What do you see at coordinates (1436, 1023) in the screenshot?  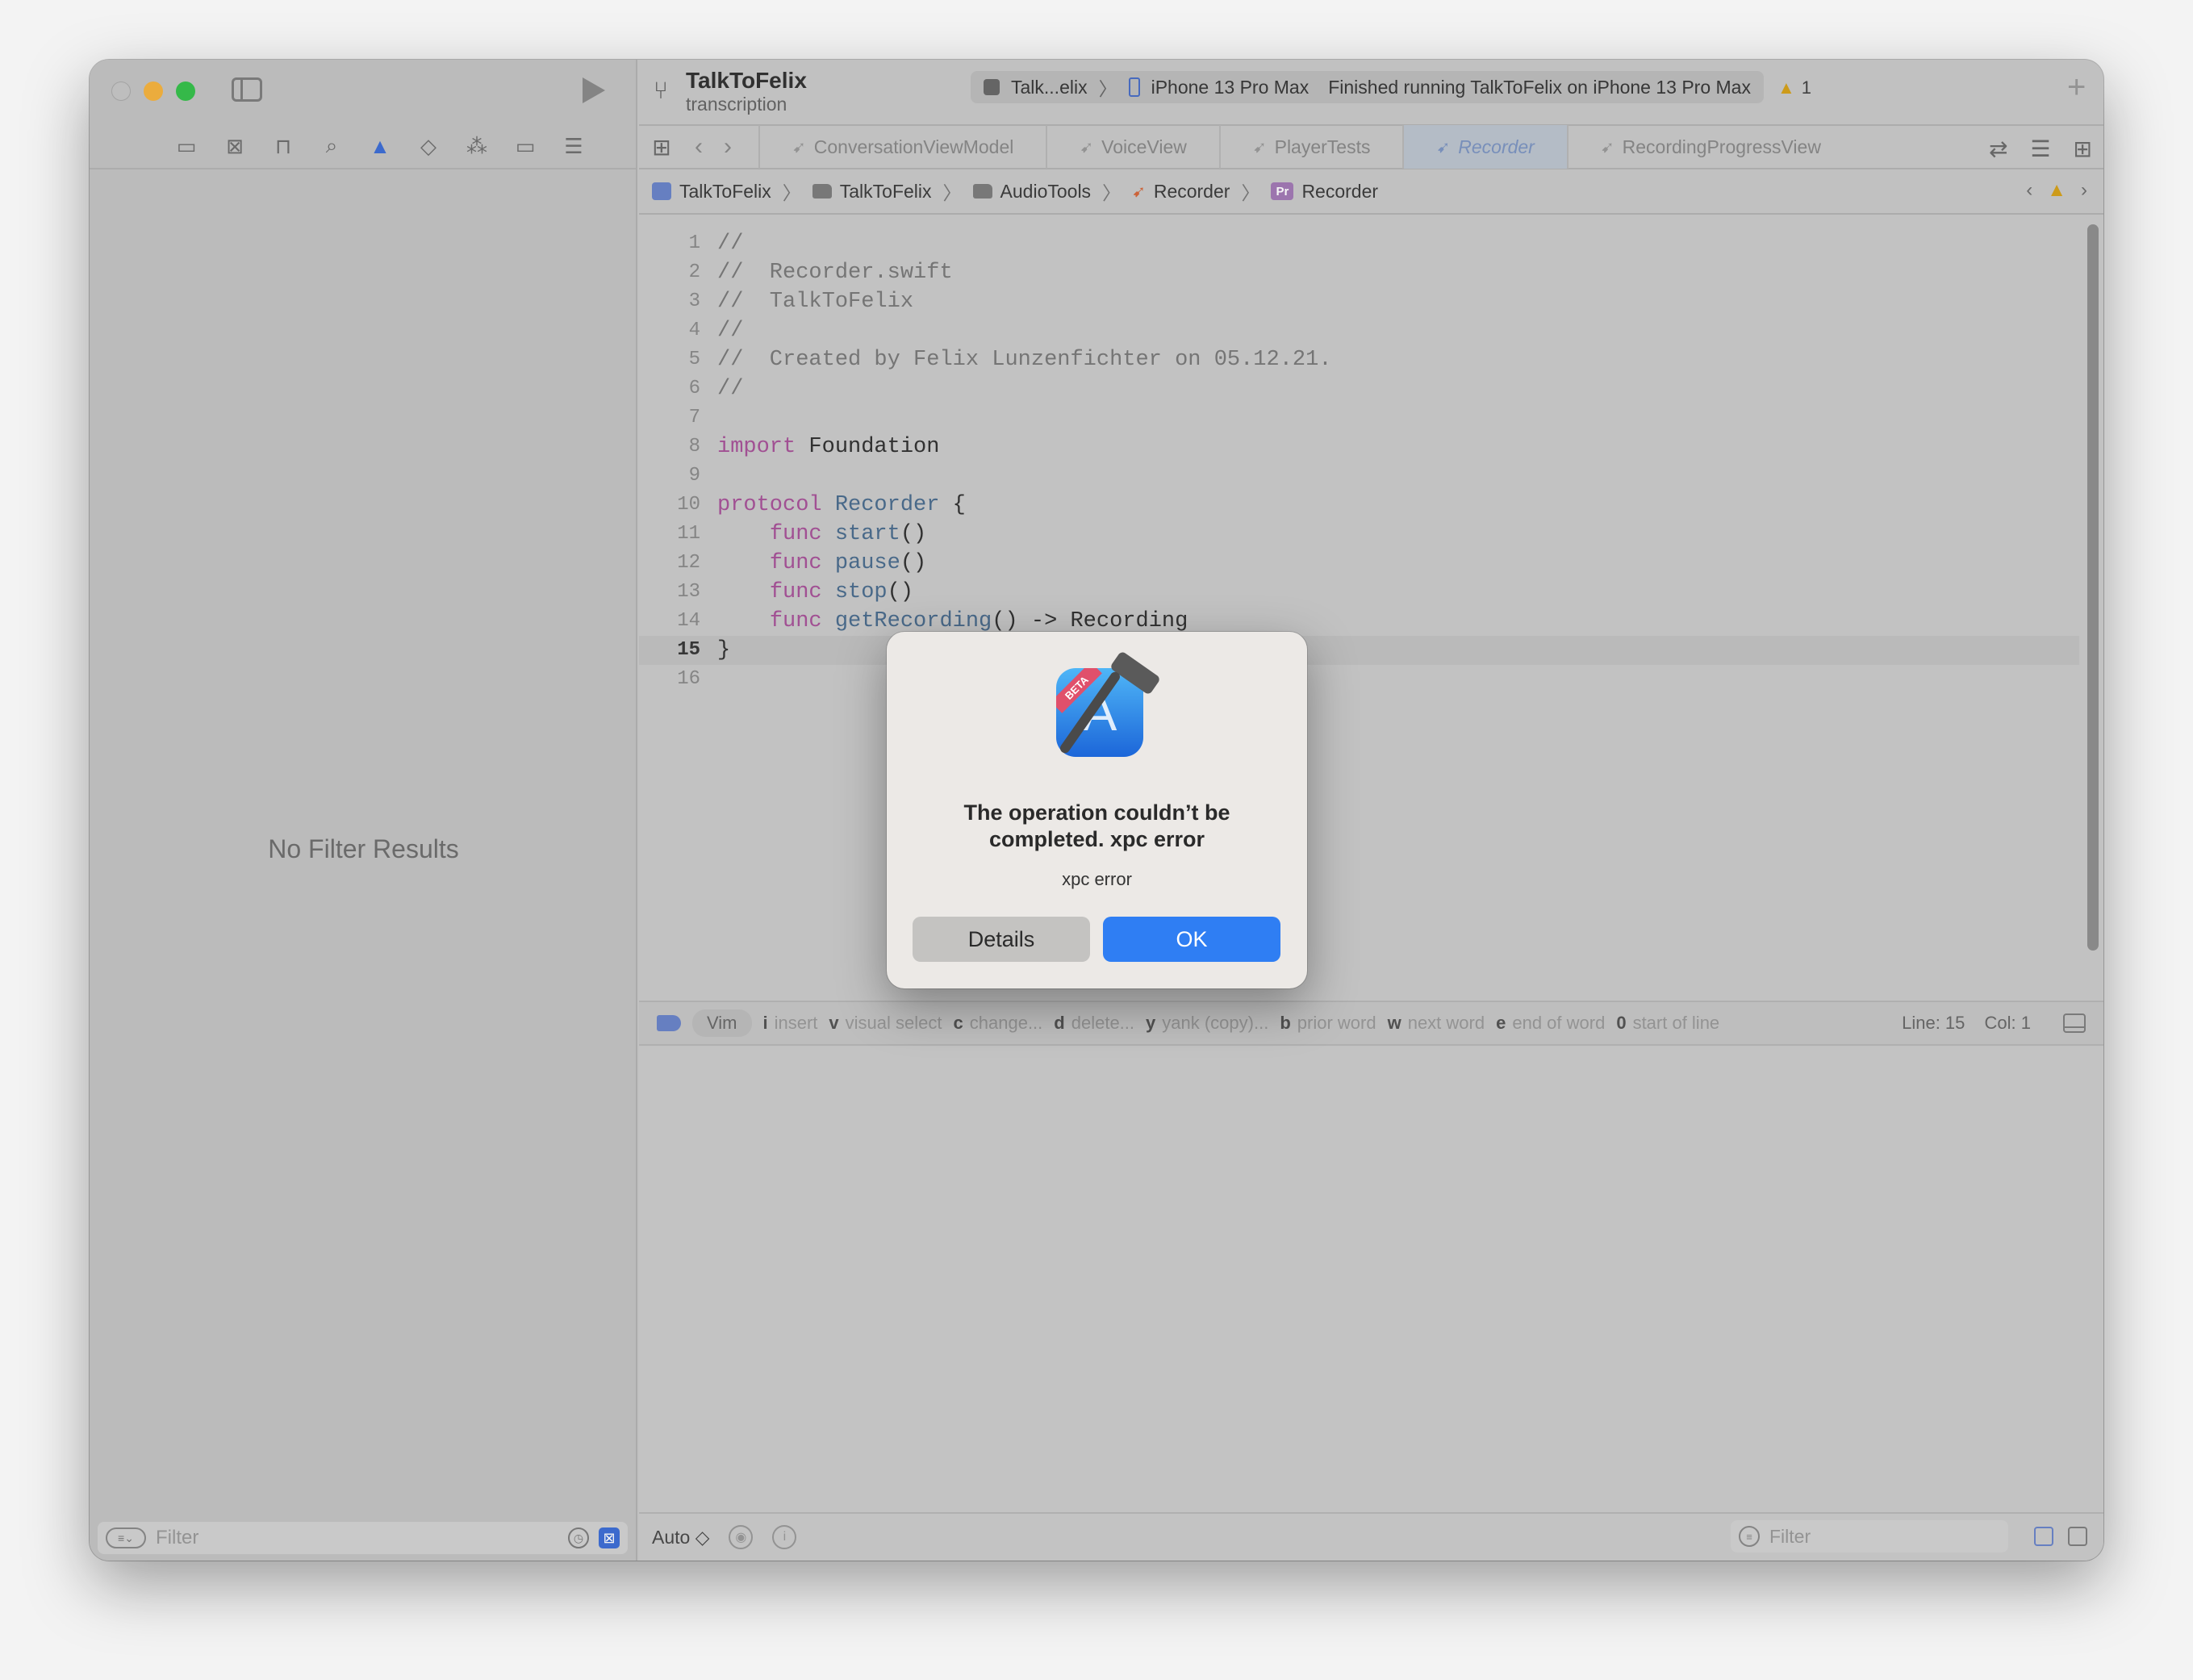 I see `vim-hint: w next word` at bounding box center [1436, 1023].